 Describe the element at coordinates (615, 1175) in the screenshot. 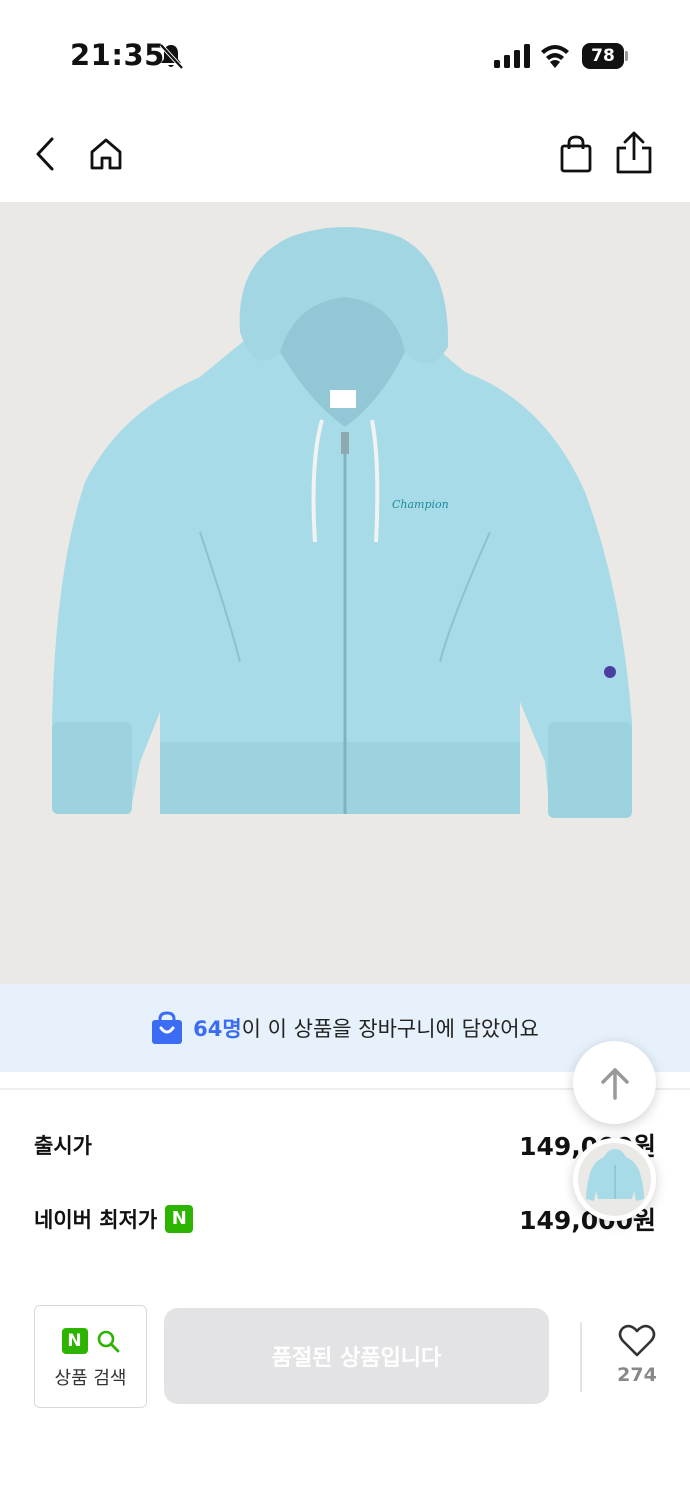

I see `hoodie-thumbnail-image` at that location.